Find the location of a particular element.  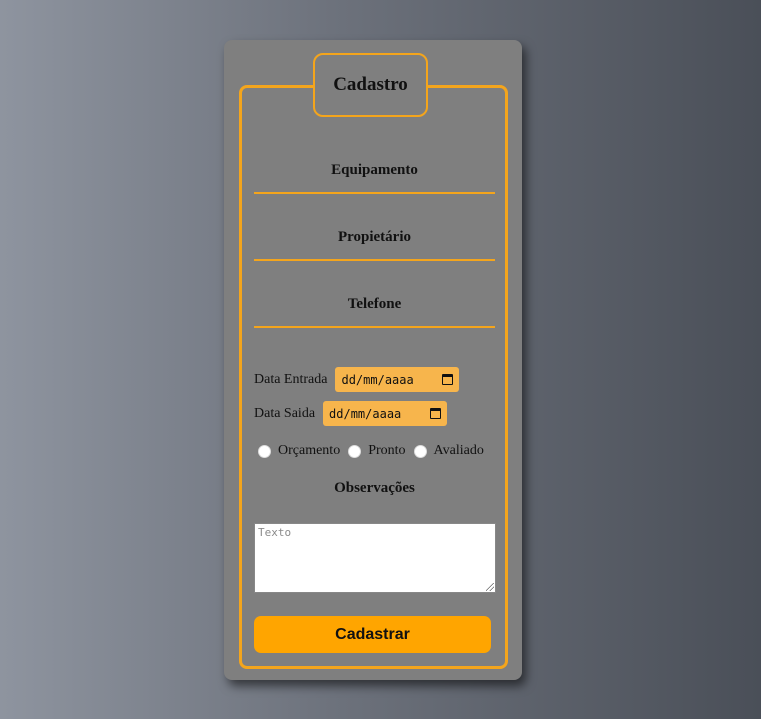

date-entry-placeholder: dd/mm/aaaa is located at coordinates (377, 379).